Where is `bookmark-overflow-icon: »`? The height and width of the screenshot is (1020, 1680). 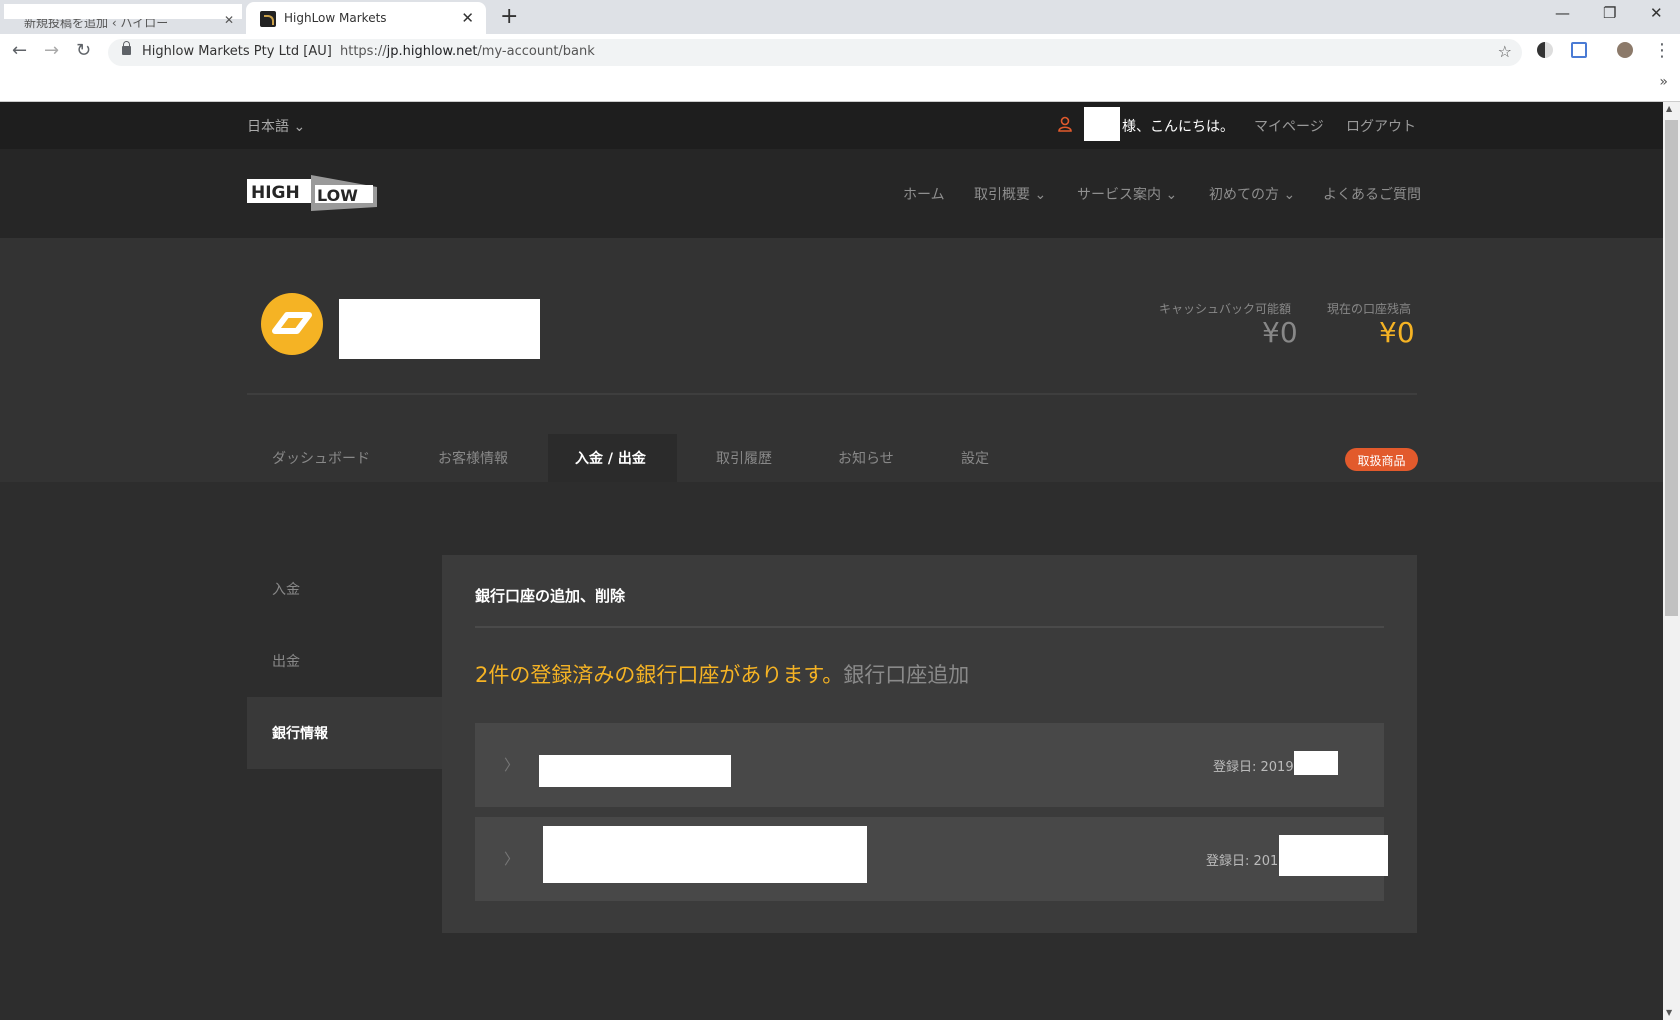 bookmark-overflow-icon: » is located at coordinates (1663, 82).